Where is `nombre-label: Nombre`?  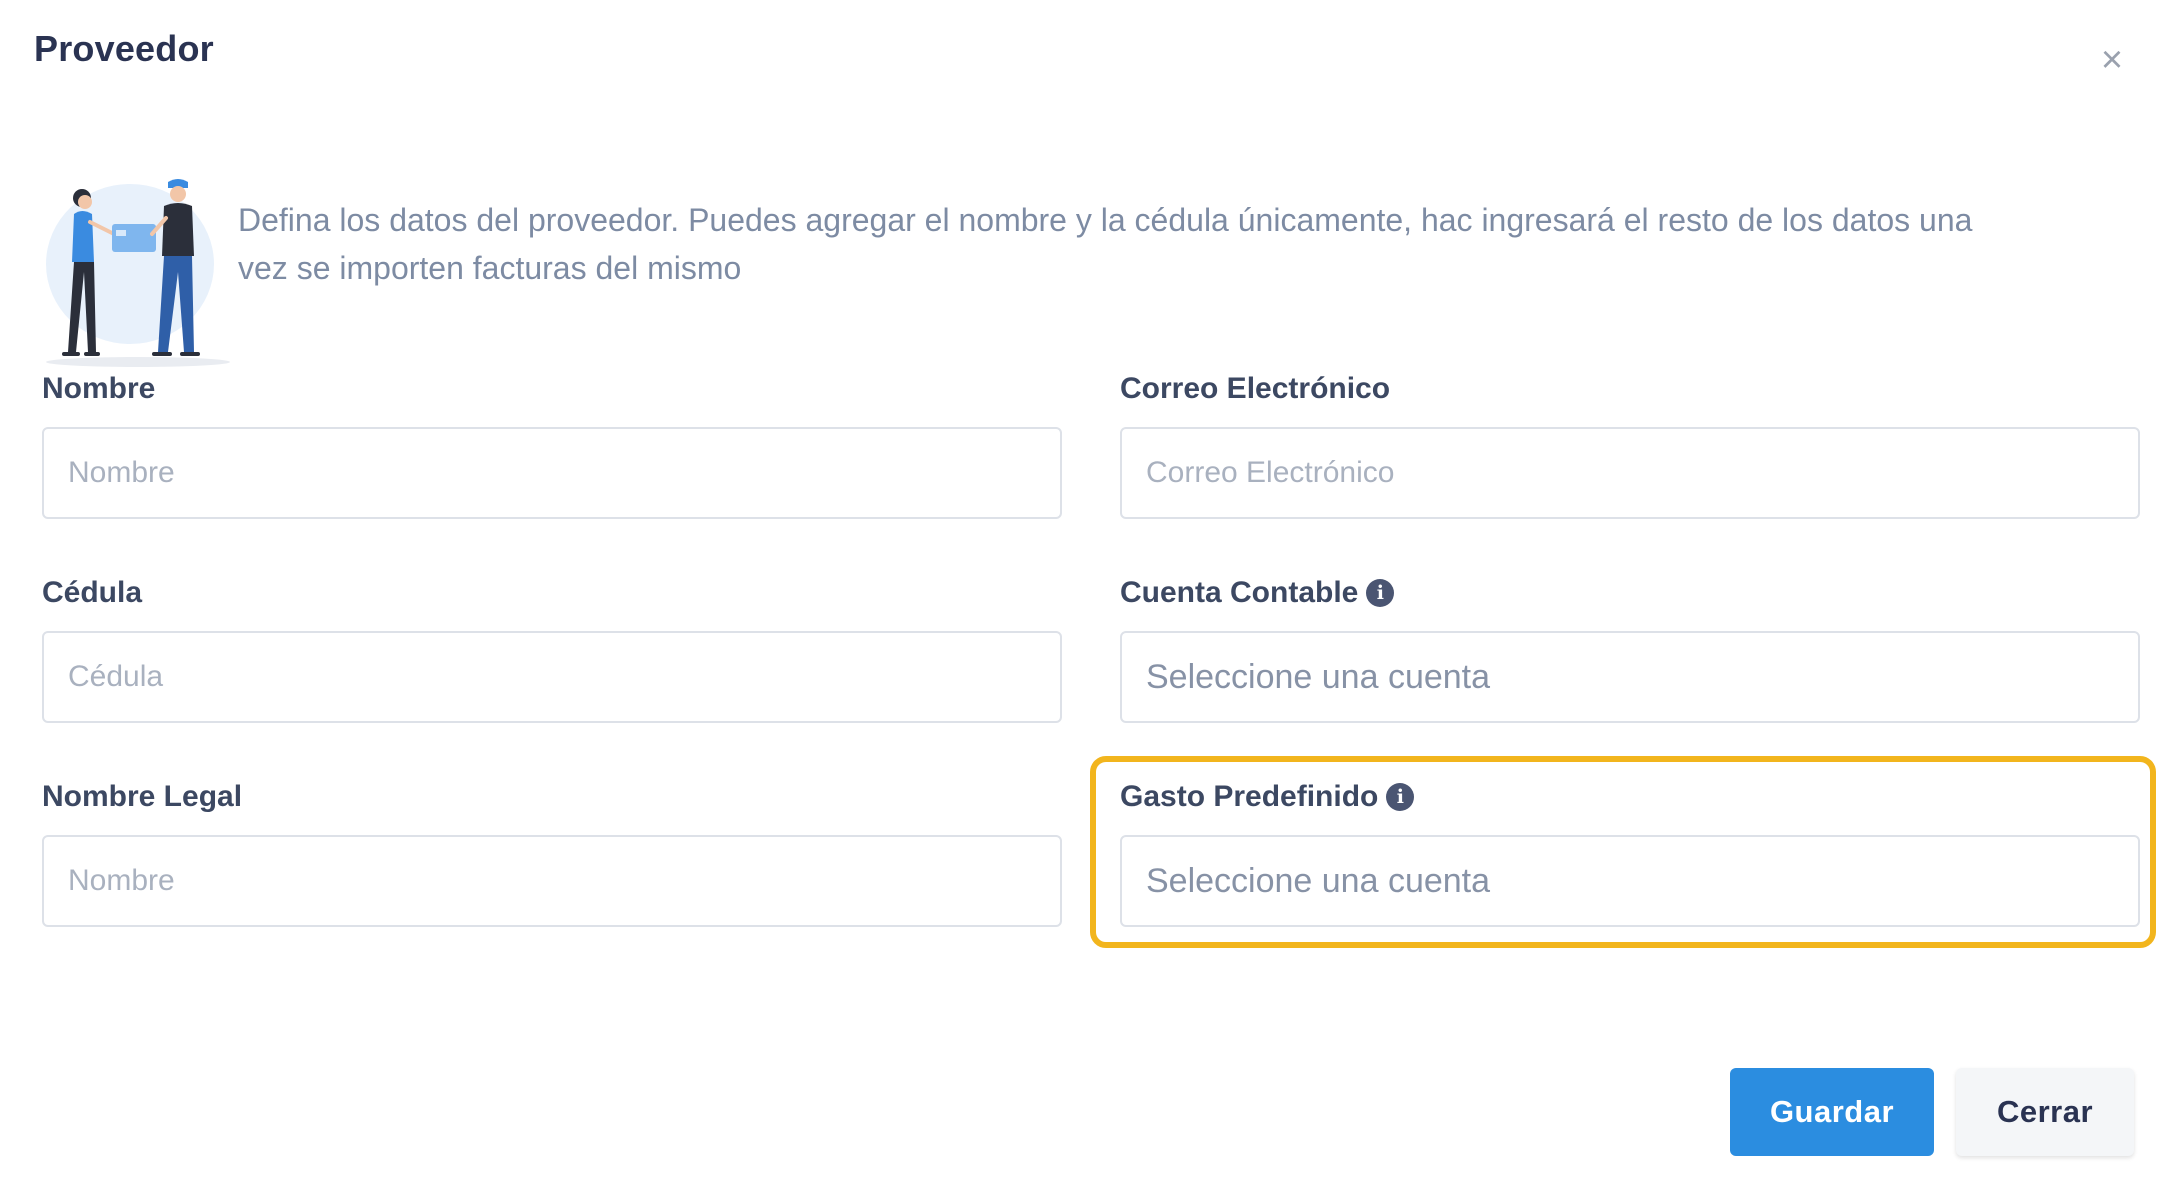
nombre-label: Nombre is located at coordinates (98, 389).